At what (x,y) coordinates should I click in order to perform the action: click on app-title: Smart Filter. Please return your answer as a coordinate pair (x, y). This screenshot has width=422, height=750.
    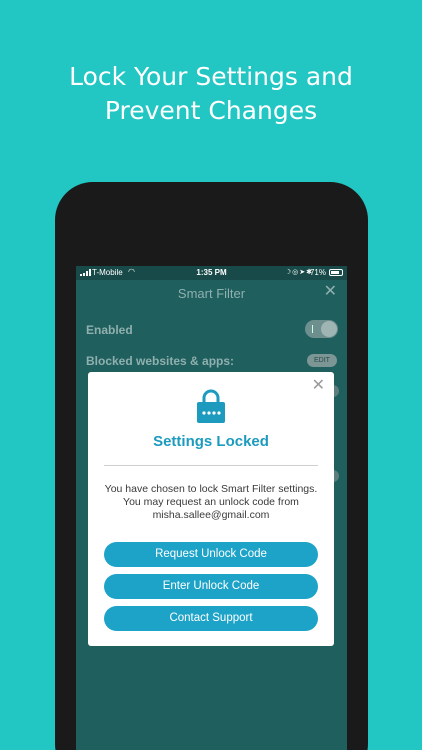
    Looking at the image, I should click on (211, 293).